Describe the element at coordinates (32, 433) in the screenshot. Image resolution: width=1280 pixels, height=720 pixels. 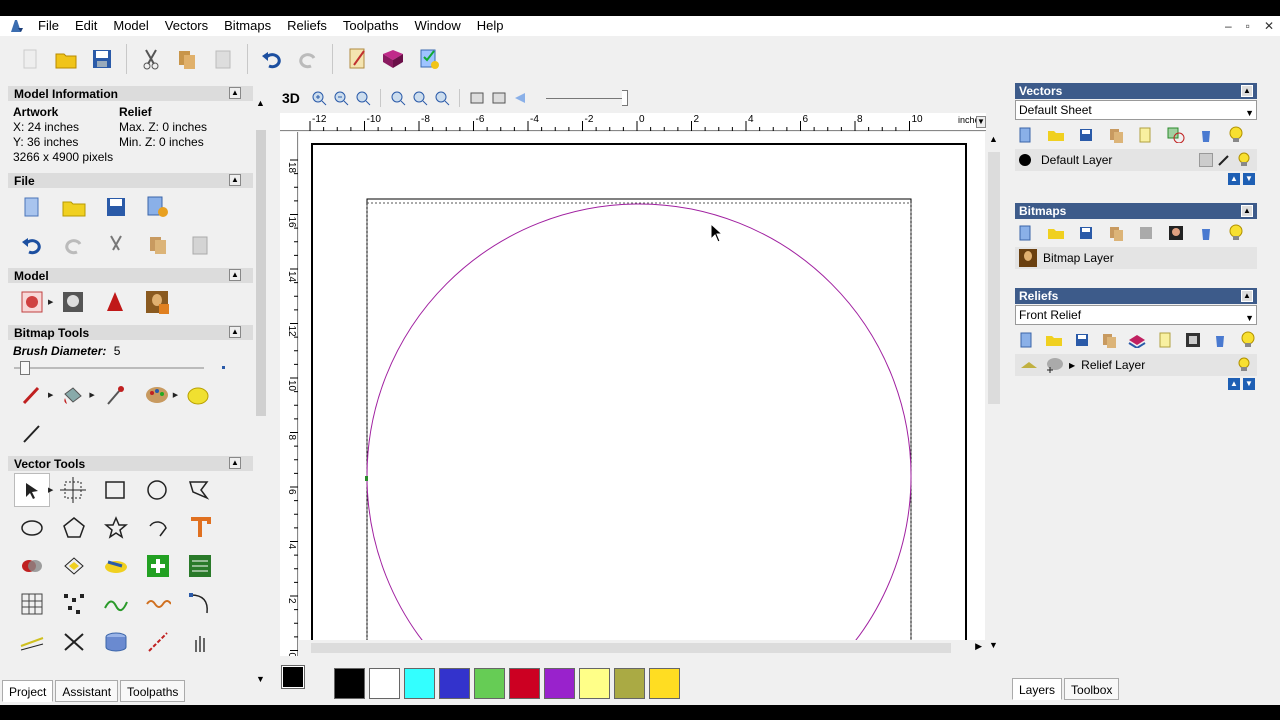
I see `pen-tool-icon` at that location.